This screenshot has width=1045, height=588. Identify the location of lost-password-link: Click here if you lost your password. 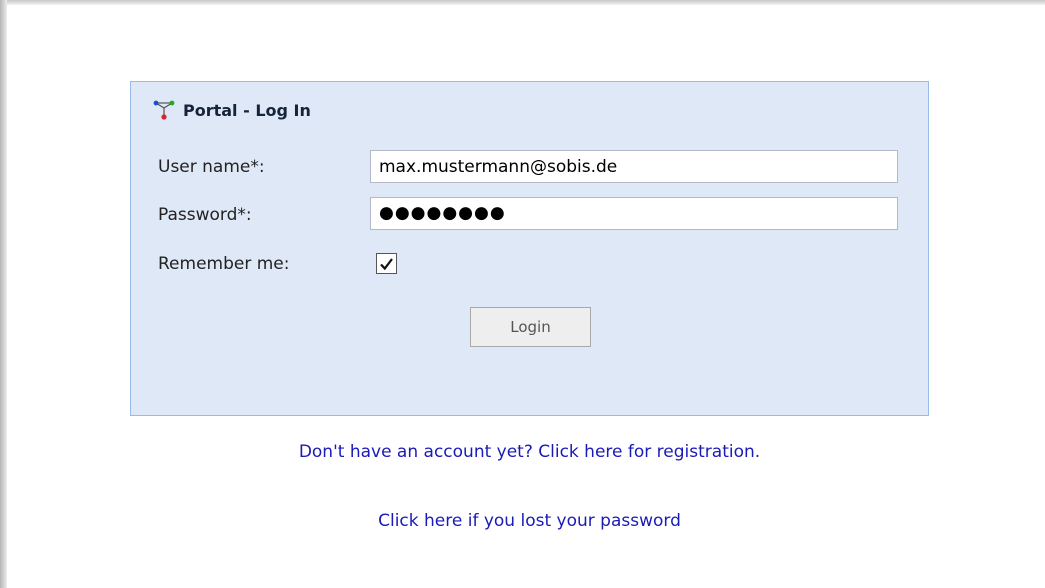
(529, 521).